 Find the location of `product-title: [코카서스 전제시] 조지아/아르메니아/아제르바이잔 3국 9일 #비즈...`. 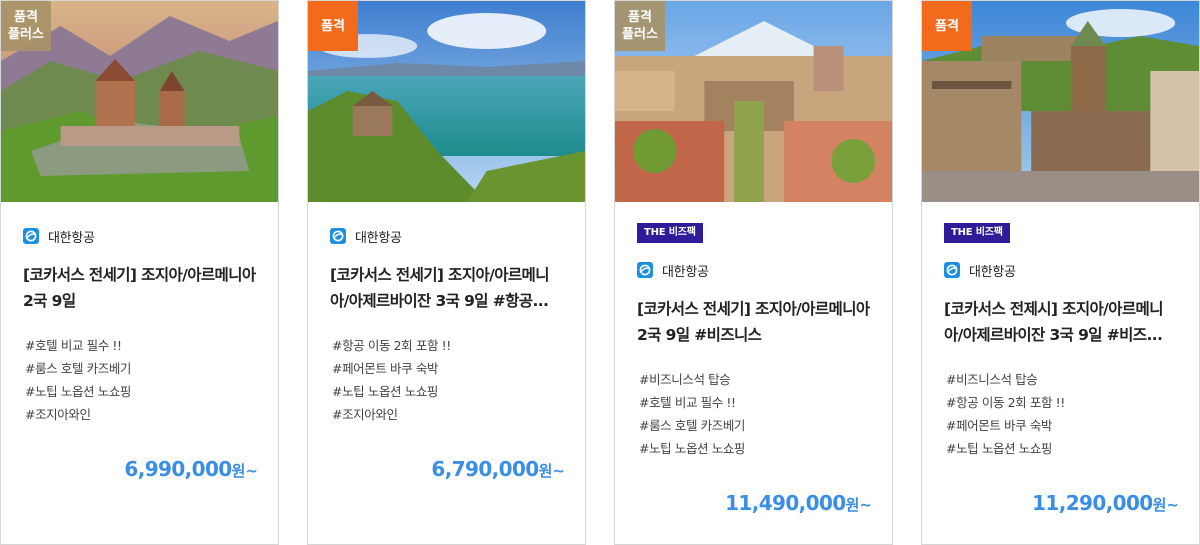

product-title: [코카서스 전제시] 조지아/아르메니아/아제르바이잔 3국 9일 #비즈... is located at coordinates (1060, 322).